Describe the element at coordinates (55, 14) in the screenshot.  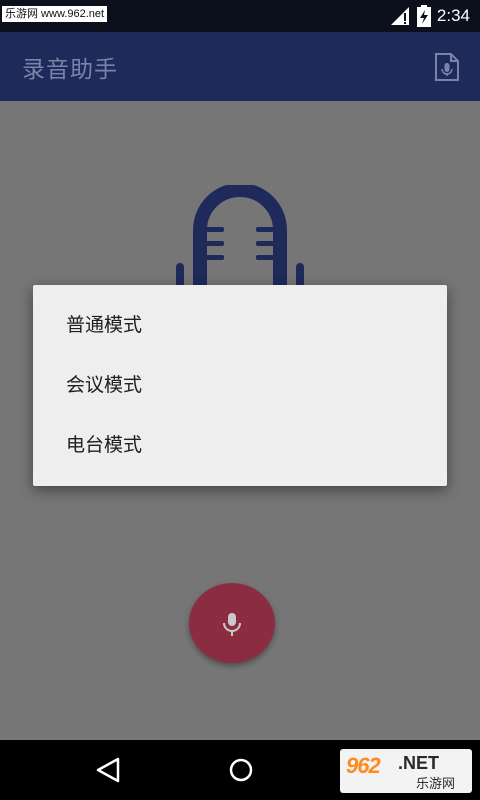
I see `watermark-label: 乐游网 www.962.net` at that location.